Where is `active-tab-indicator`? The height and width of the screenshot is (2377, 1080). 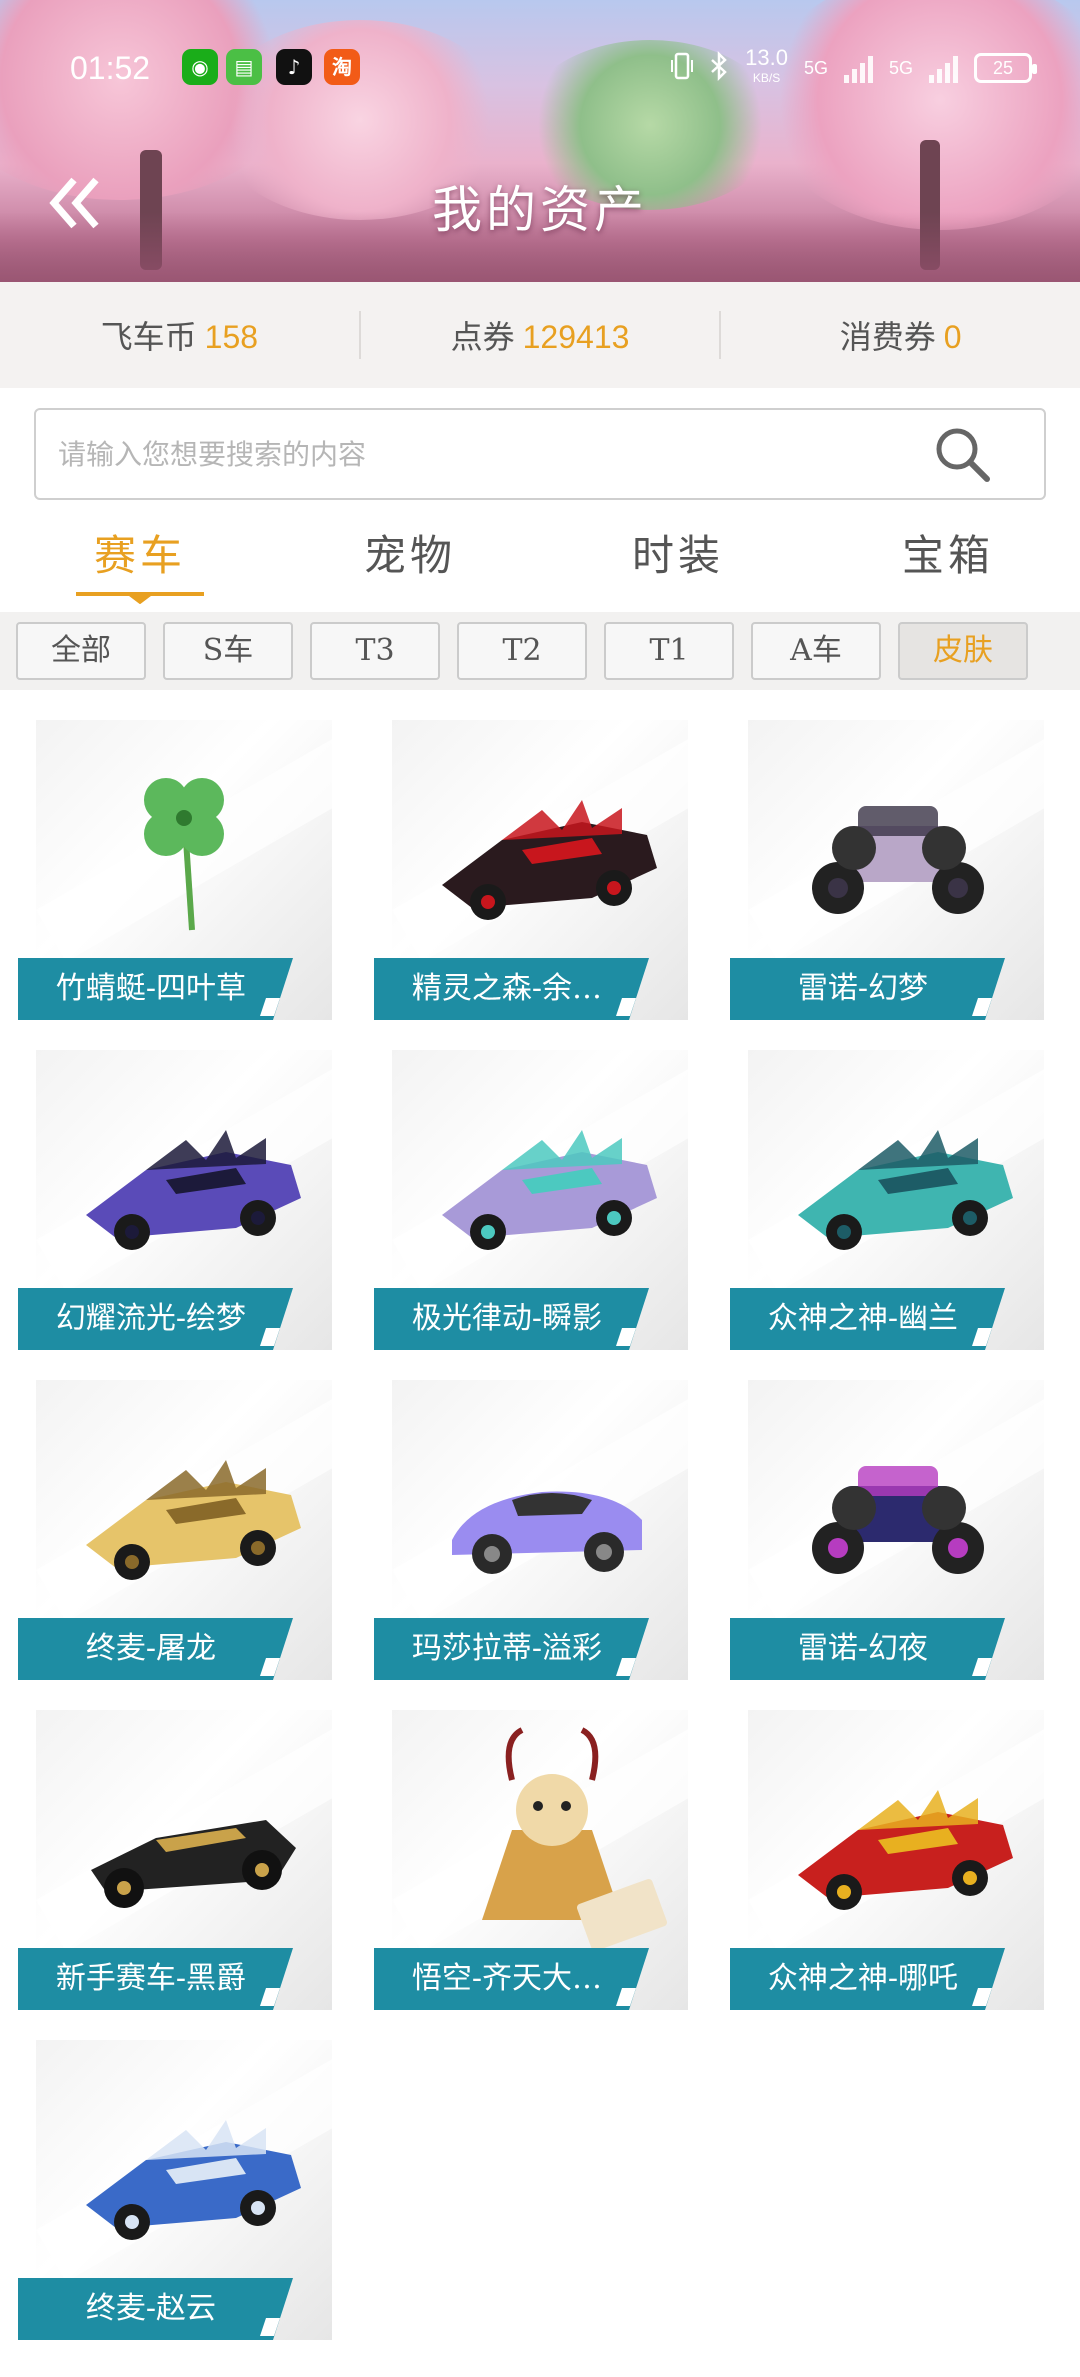 active-tab-indicator is located at coordinates (140, 598).